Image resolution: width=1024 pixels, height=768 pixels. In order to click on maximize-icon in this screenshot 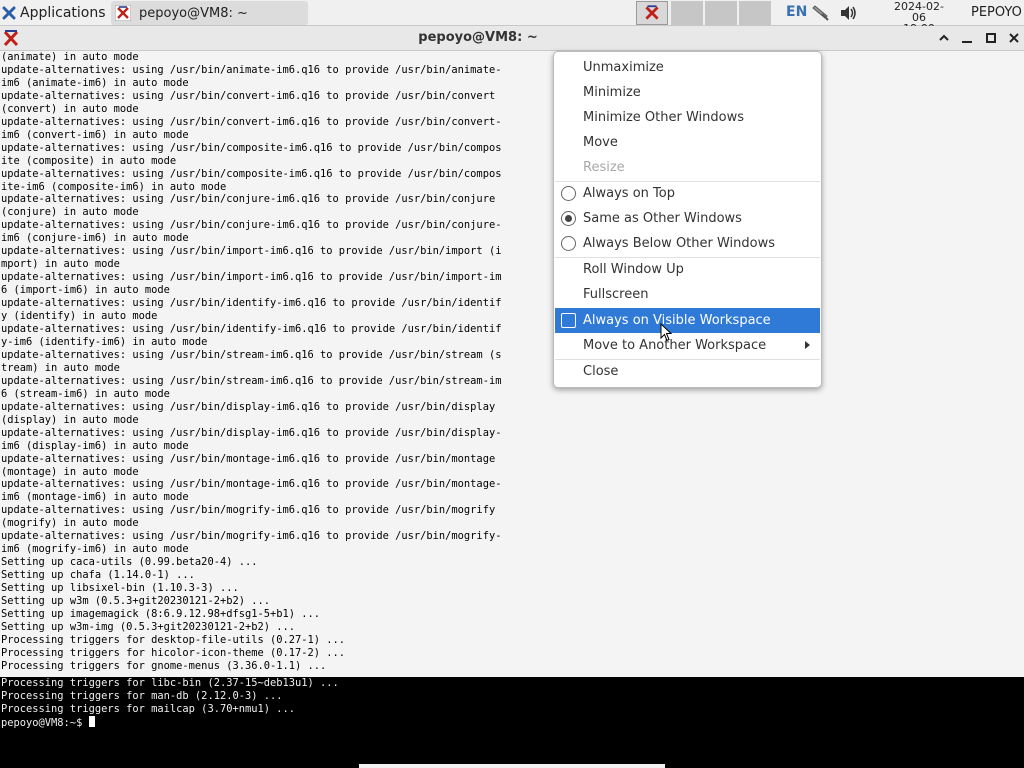, I will do `click(991, 38)`.